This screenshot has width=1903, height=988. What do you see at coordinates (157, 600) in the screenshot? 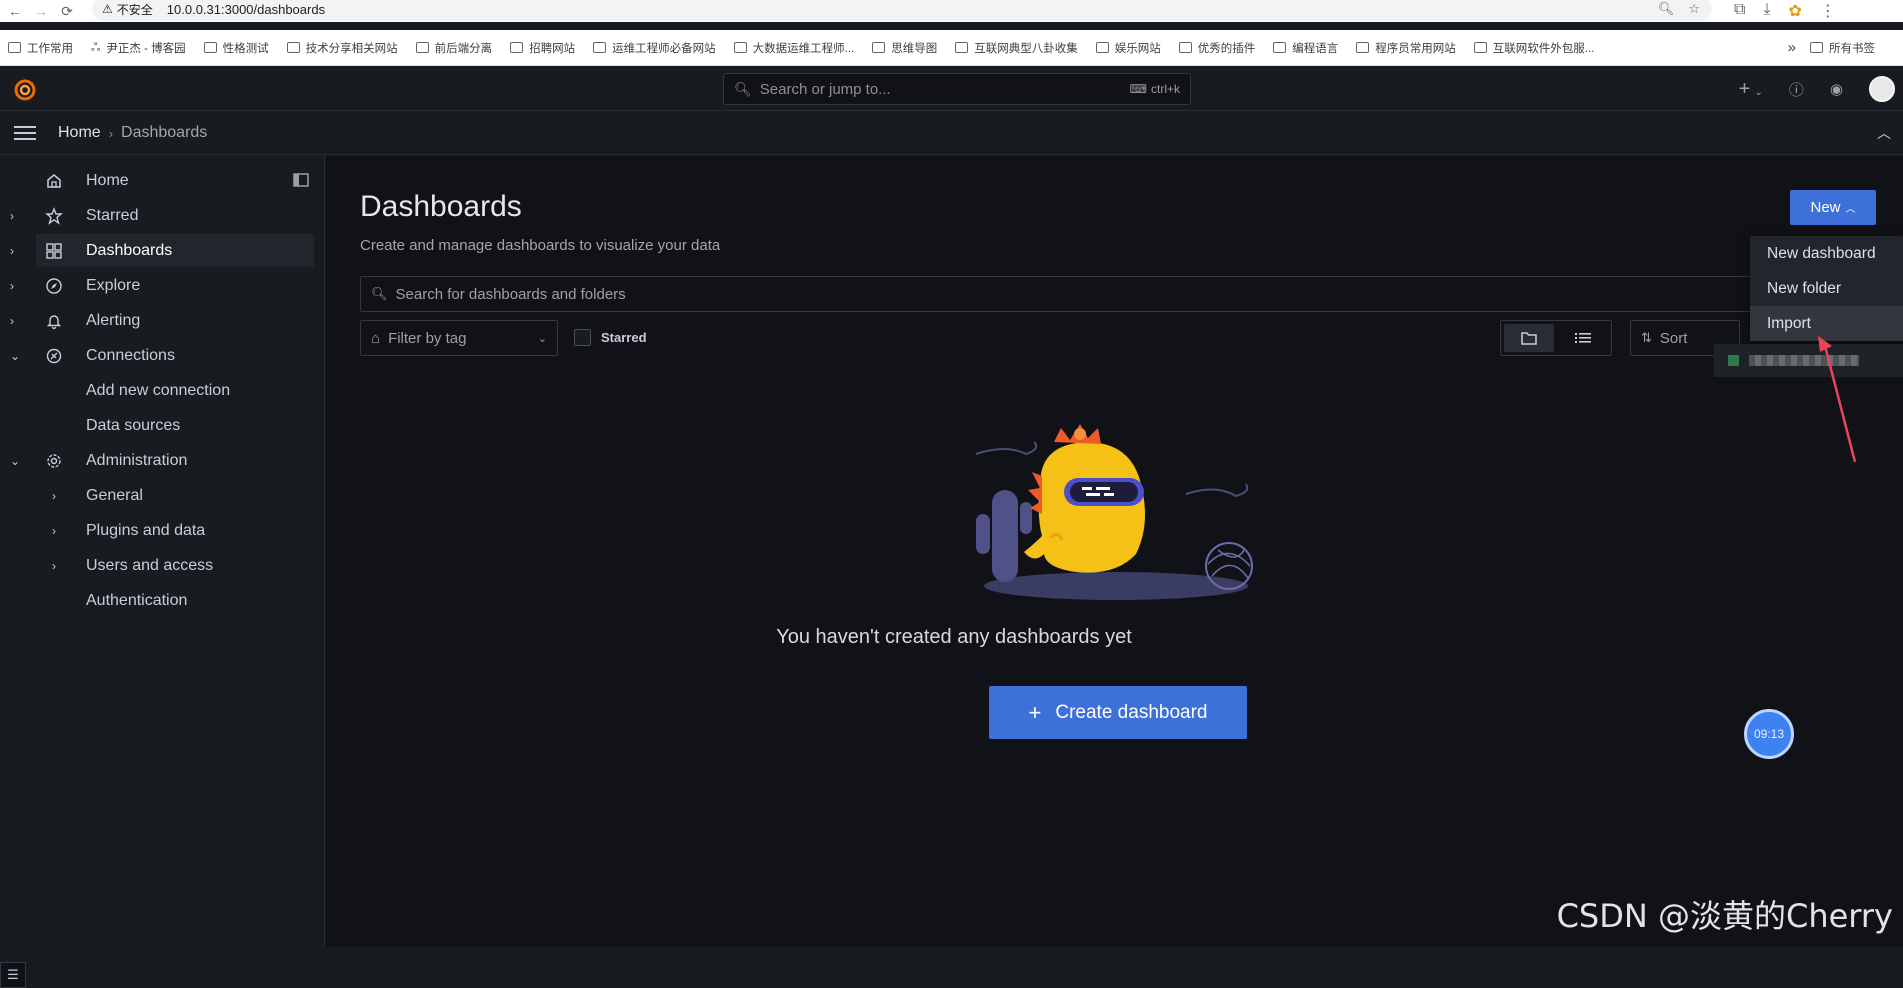
I see `nav-item-authentication: Authentication` at bounding box center [157, 600].